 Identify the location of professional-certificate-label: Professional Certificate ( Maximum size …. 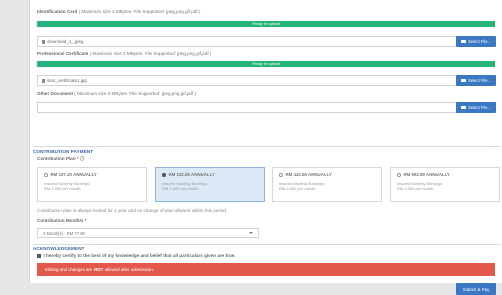
(124, 53).